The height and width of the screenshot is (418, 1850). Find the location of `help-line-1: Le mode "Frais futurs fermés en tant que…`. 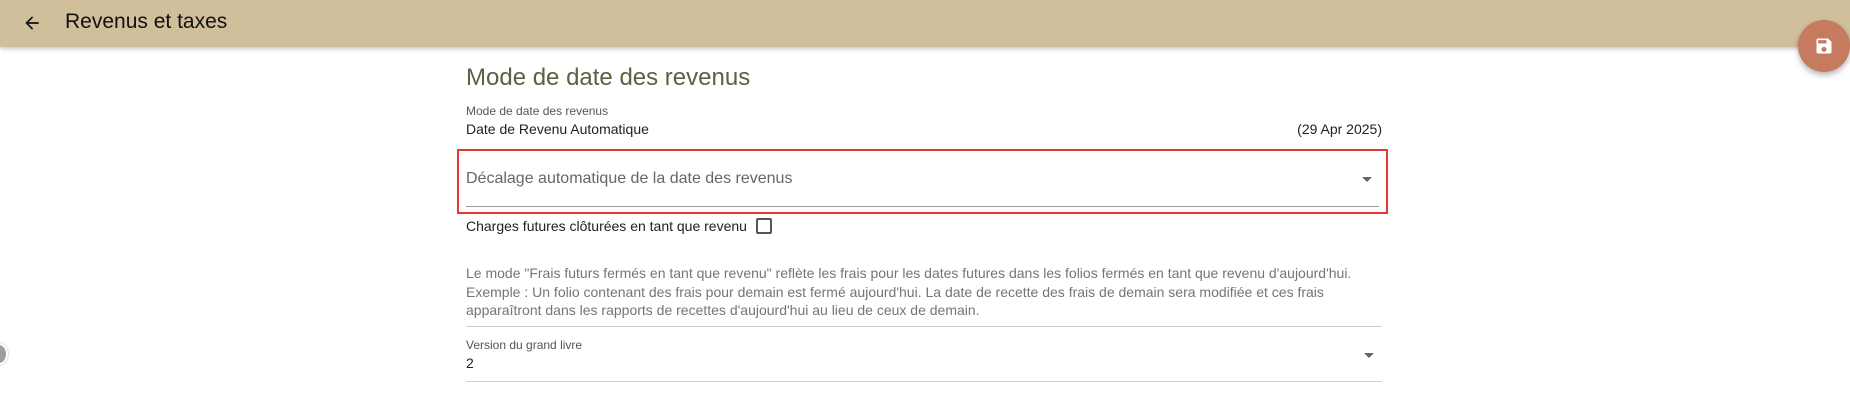

help-line-1: Le mode "Frais futurs fermés en tant que… is located at coordinates (909, 273).